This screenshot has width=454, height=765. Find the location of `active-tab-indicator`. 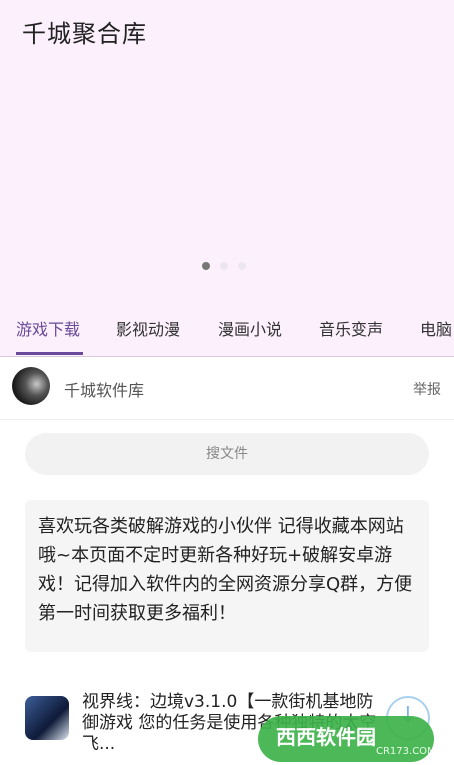

active-tab-indicator is located at coordinates (49, 353).